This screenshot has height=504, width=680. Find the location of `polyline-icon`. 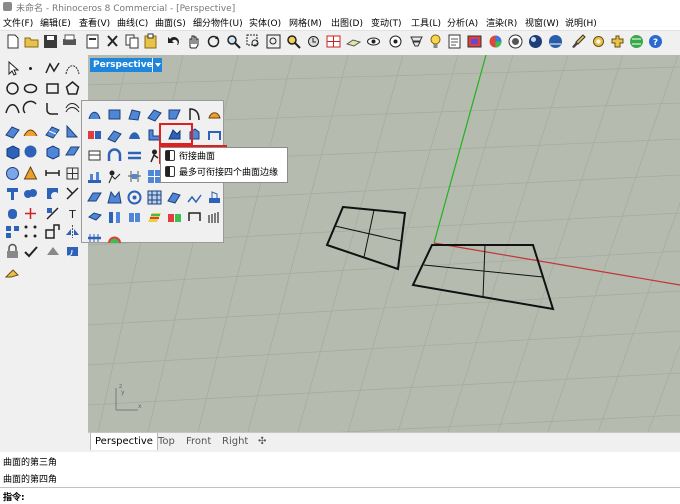

polyline-icon is located at coordinates (52, 68).